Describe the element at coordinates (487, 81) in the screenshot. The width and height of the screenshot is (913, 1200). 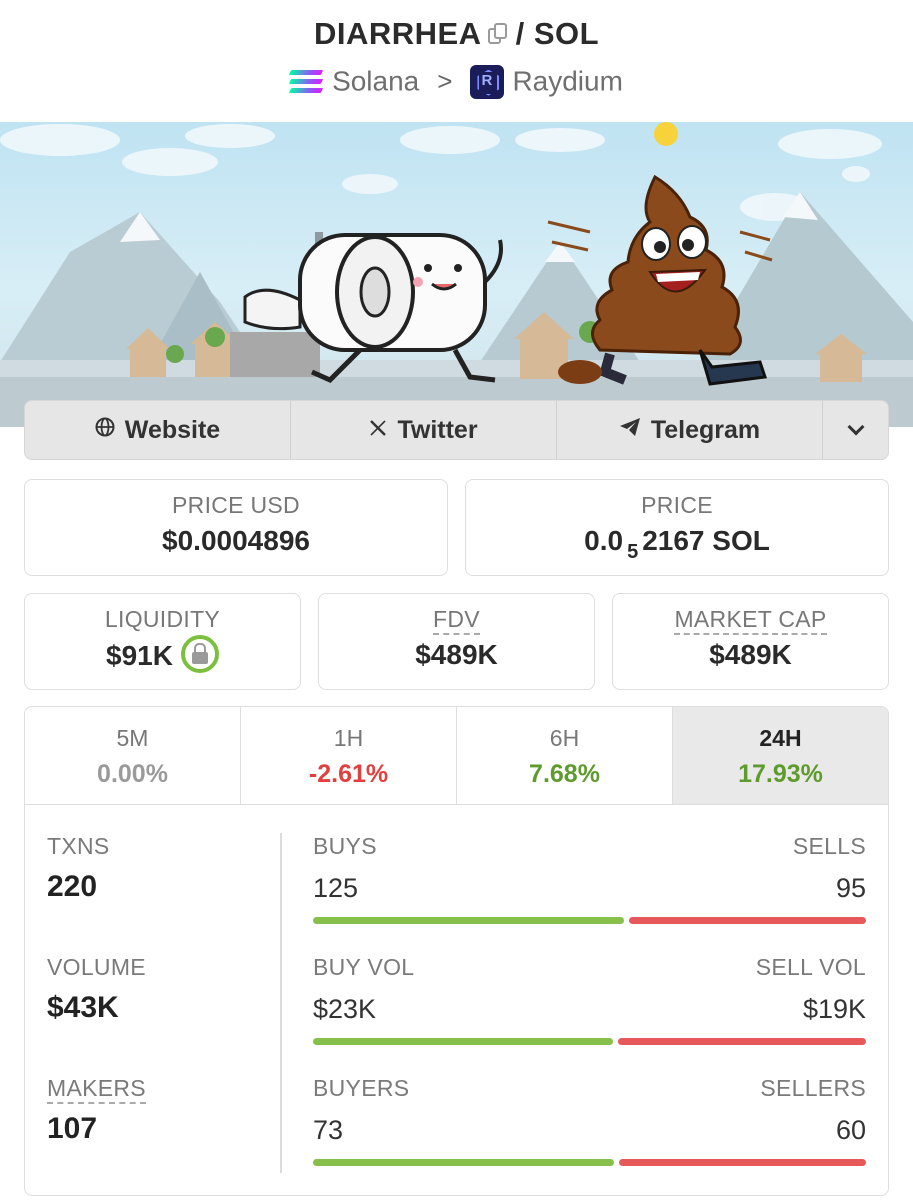
I see `raydium-logo-icon` at that location.